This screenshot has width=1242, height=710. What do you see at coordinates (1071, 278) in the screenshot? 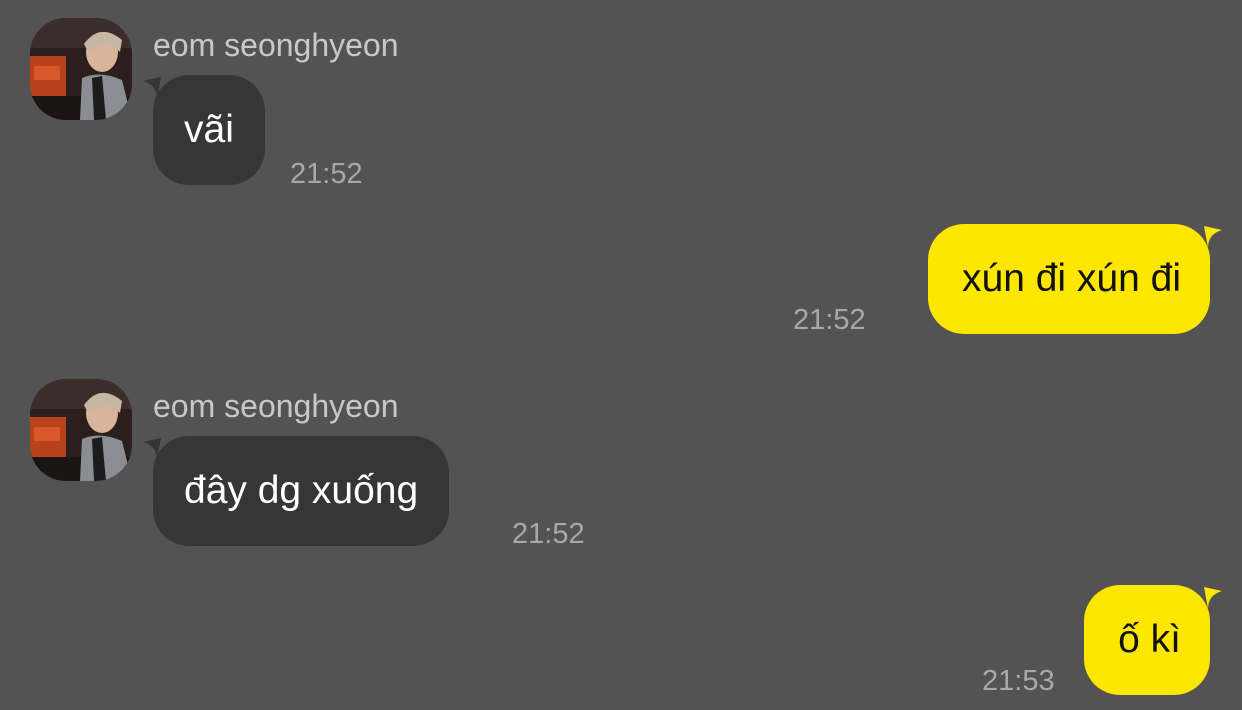
I see `message-text: xún đi xún đi` at bounding box center [1071, 278].